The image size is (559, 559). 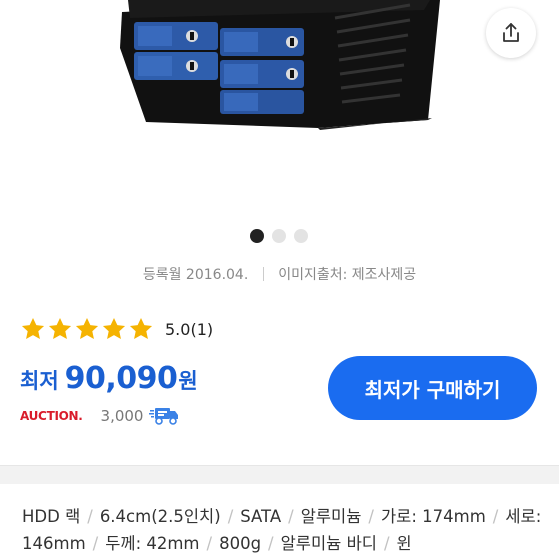 I want to click on spec-item: 6.4cm(2.5인치), so click(x=160, y=516).